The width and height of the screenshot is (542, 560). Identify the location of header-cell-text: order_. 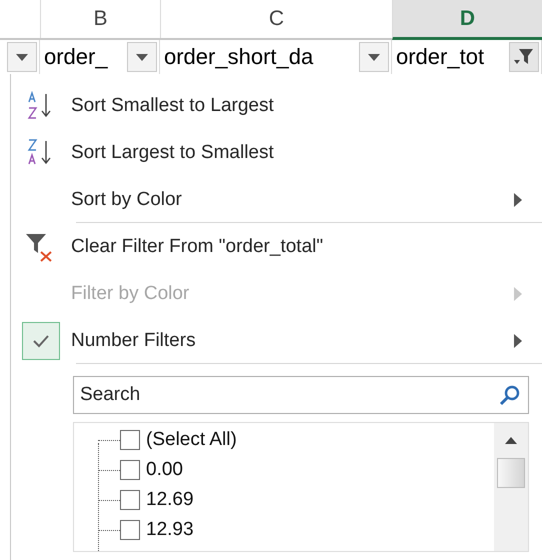
(76, 57).